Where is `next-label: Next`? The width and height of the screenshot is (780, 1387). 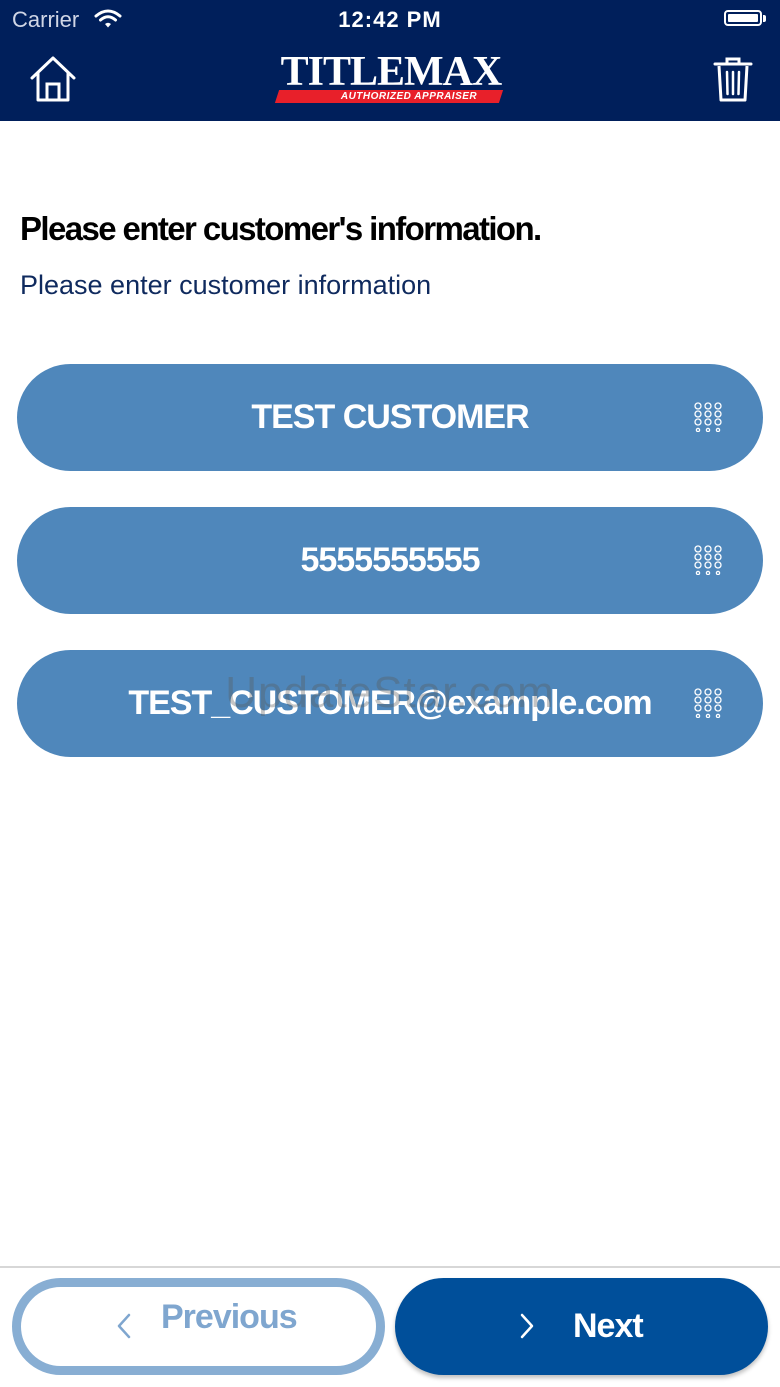
next-label: Next is located at coordinates (608, 1326).